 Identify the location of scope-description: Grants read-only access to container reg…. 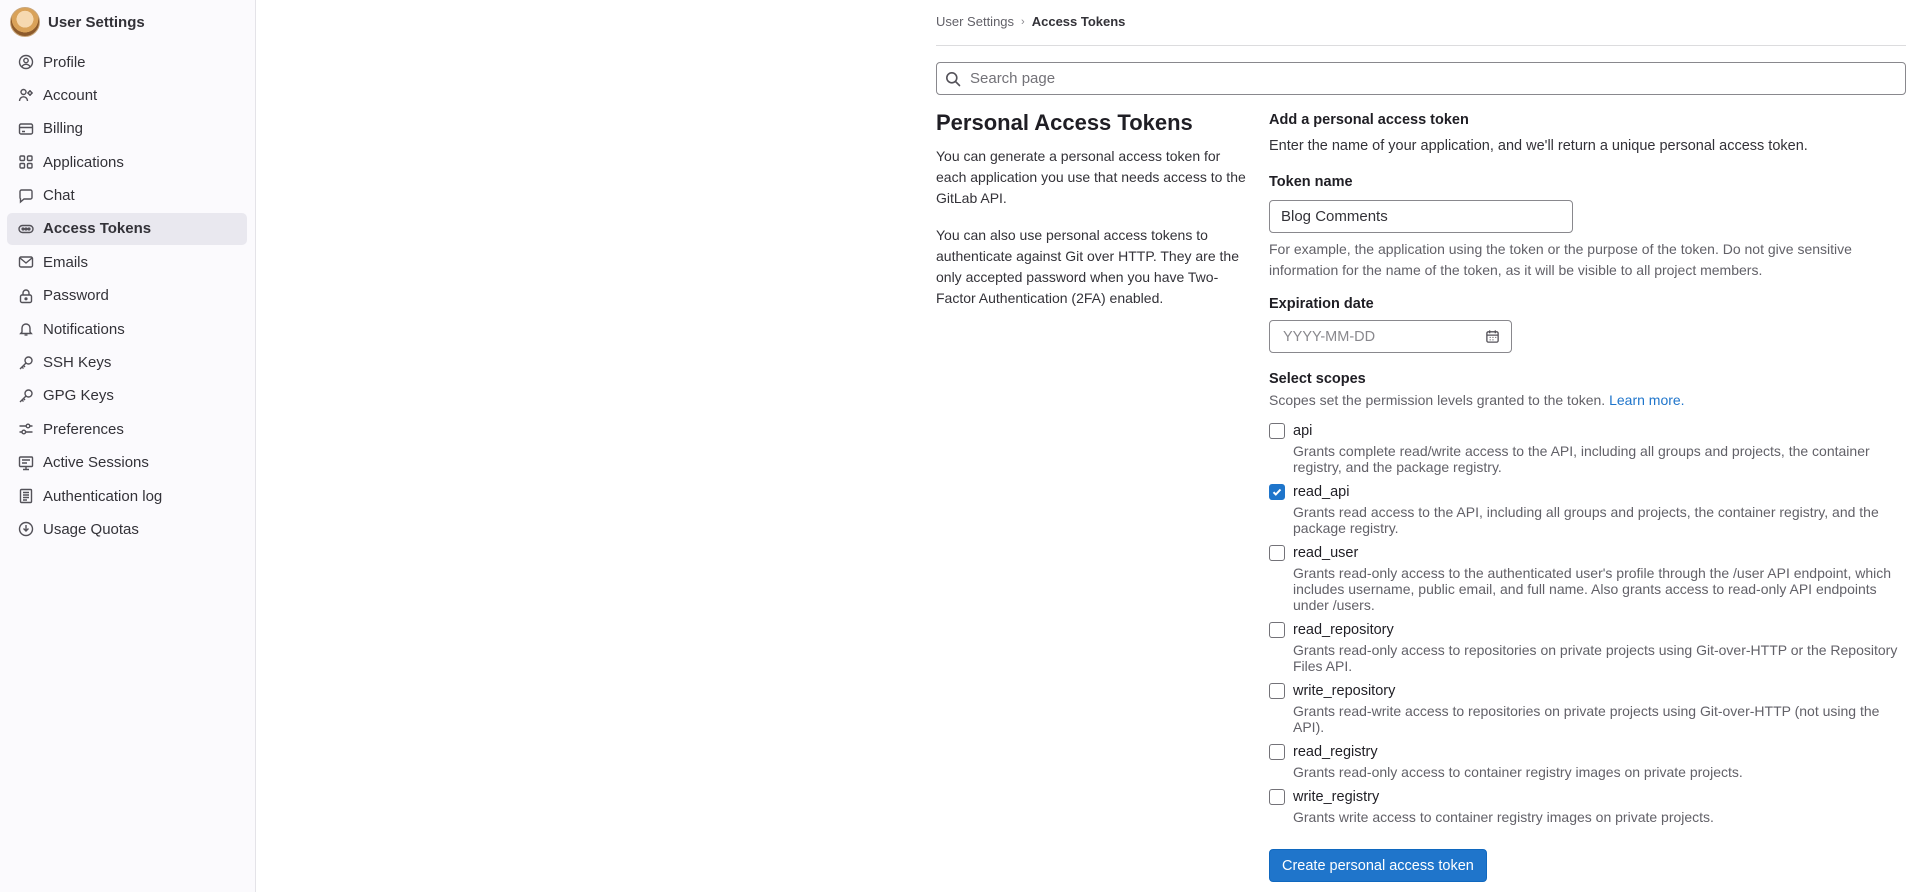
(1518, 772).